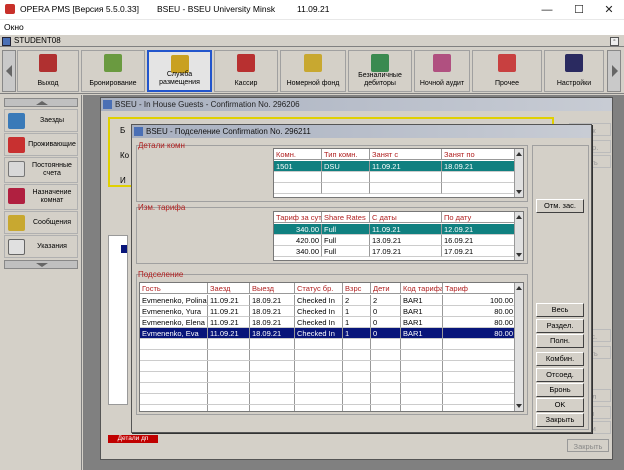 This screenshot has width=624, height=470. I want to click on guest-list-grid, so click(118, 320).